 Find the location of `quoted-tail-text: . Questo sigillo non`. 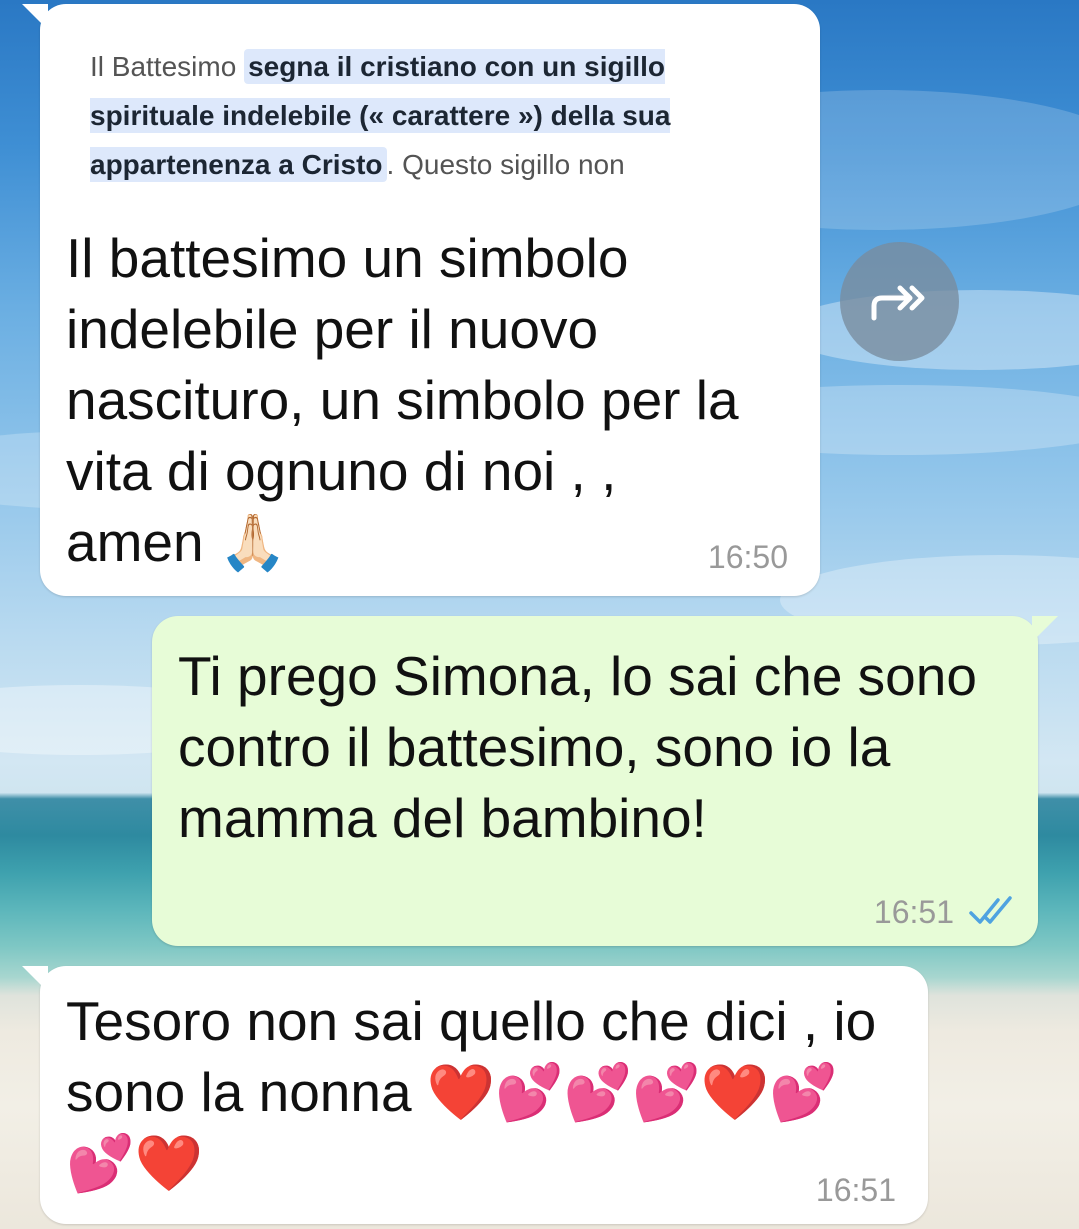

quoted-tail-text: . Questo sigillo non is located at coordinates (505, 164).